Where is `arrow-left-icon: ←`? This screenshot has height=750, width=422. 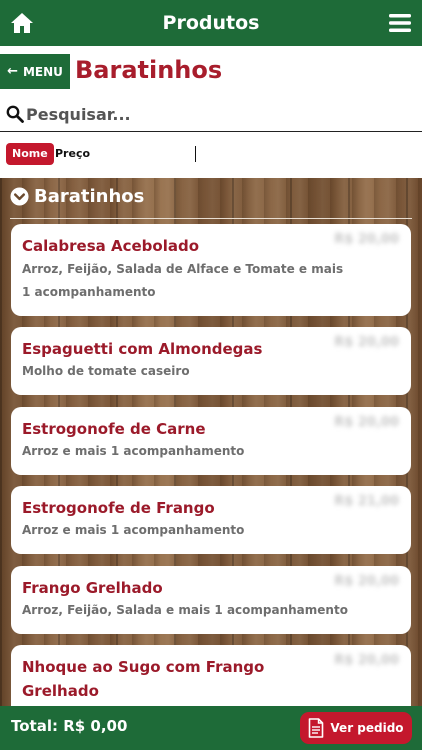 arrow-left-icon: ← is located at coordinates (12, 71).